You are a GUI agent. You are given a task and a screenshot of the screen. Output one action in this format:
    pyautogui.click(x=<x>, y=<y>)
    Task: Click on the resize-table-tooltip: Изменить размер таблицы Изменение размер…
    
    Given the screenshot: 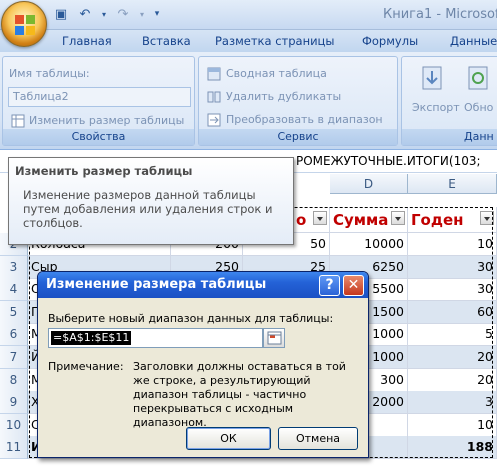 What is the action you would take?
    pyautogui.click(x=151, y=201)
    